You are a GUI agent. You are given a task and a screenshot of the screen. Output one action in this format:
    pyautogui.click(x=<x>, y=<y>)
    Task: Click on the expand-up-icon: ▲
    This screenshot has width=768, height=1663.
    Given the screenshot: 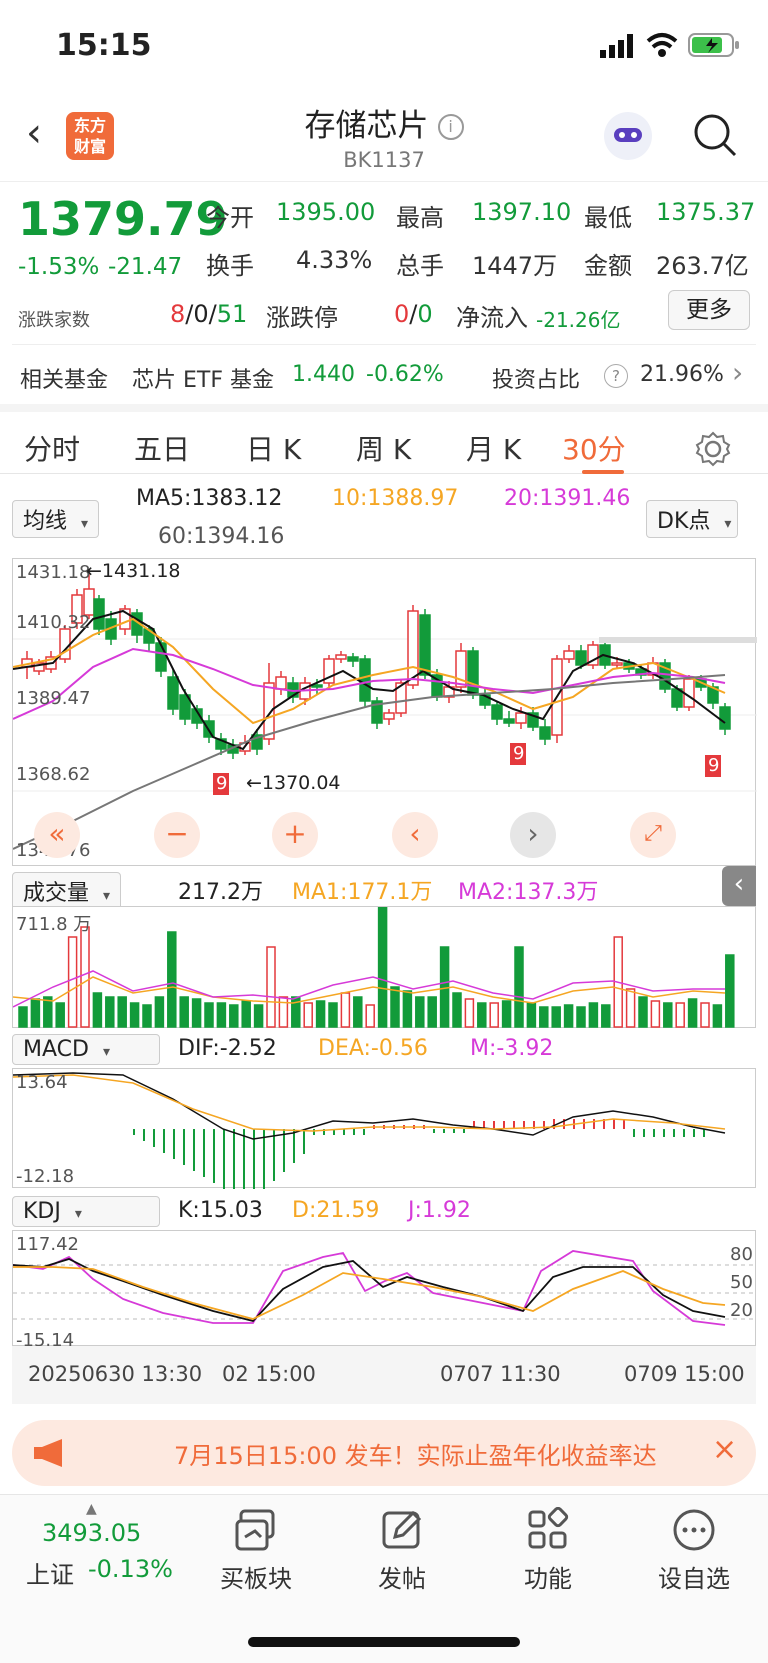 What is the action you would take?
    pyautogui.click(x=91, y=1509)
    